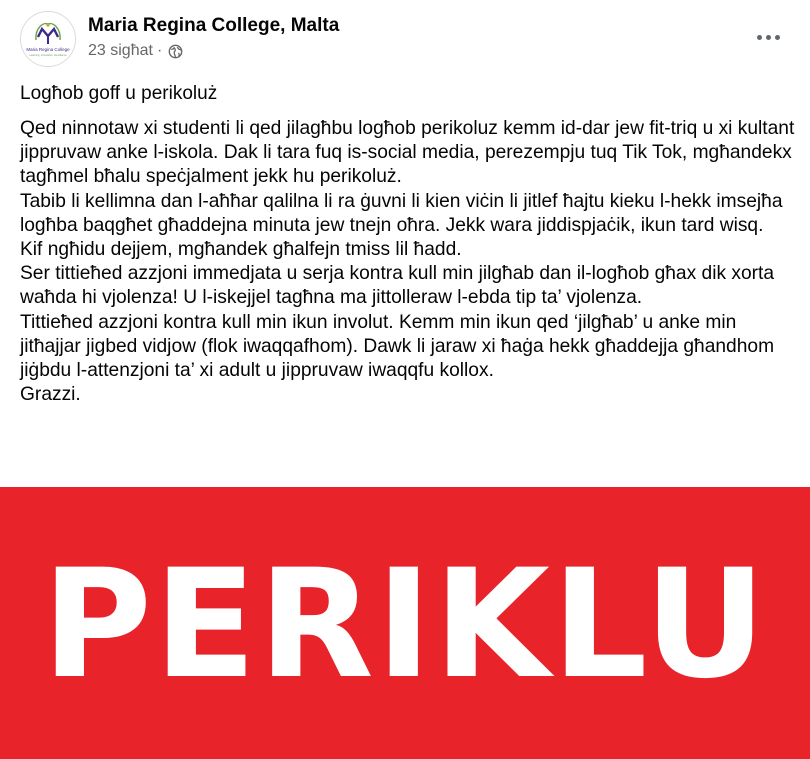  Describe the element at coordinates (50, 395) in the screenshot. I see `post-paragraph: Grazzi.` at that location.